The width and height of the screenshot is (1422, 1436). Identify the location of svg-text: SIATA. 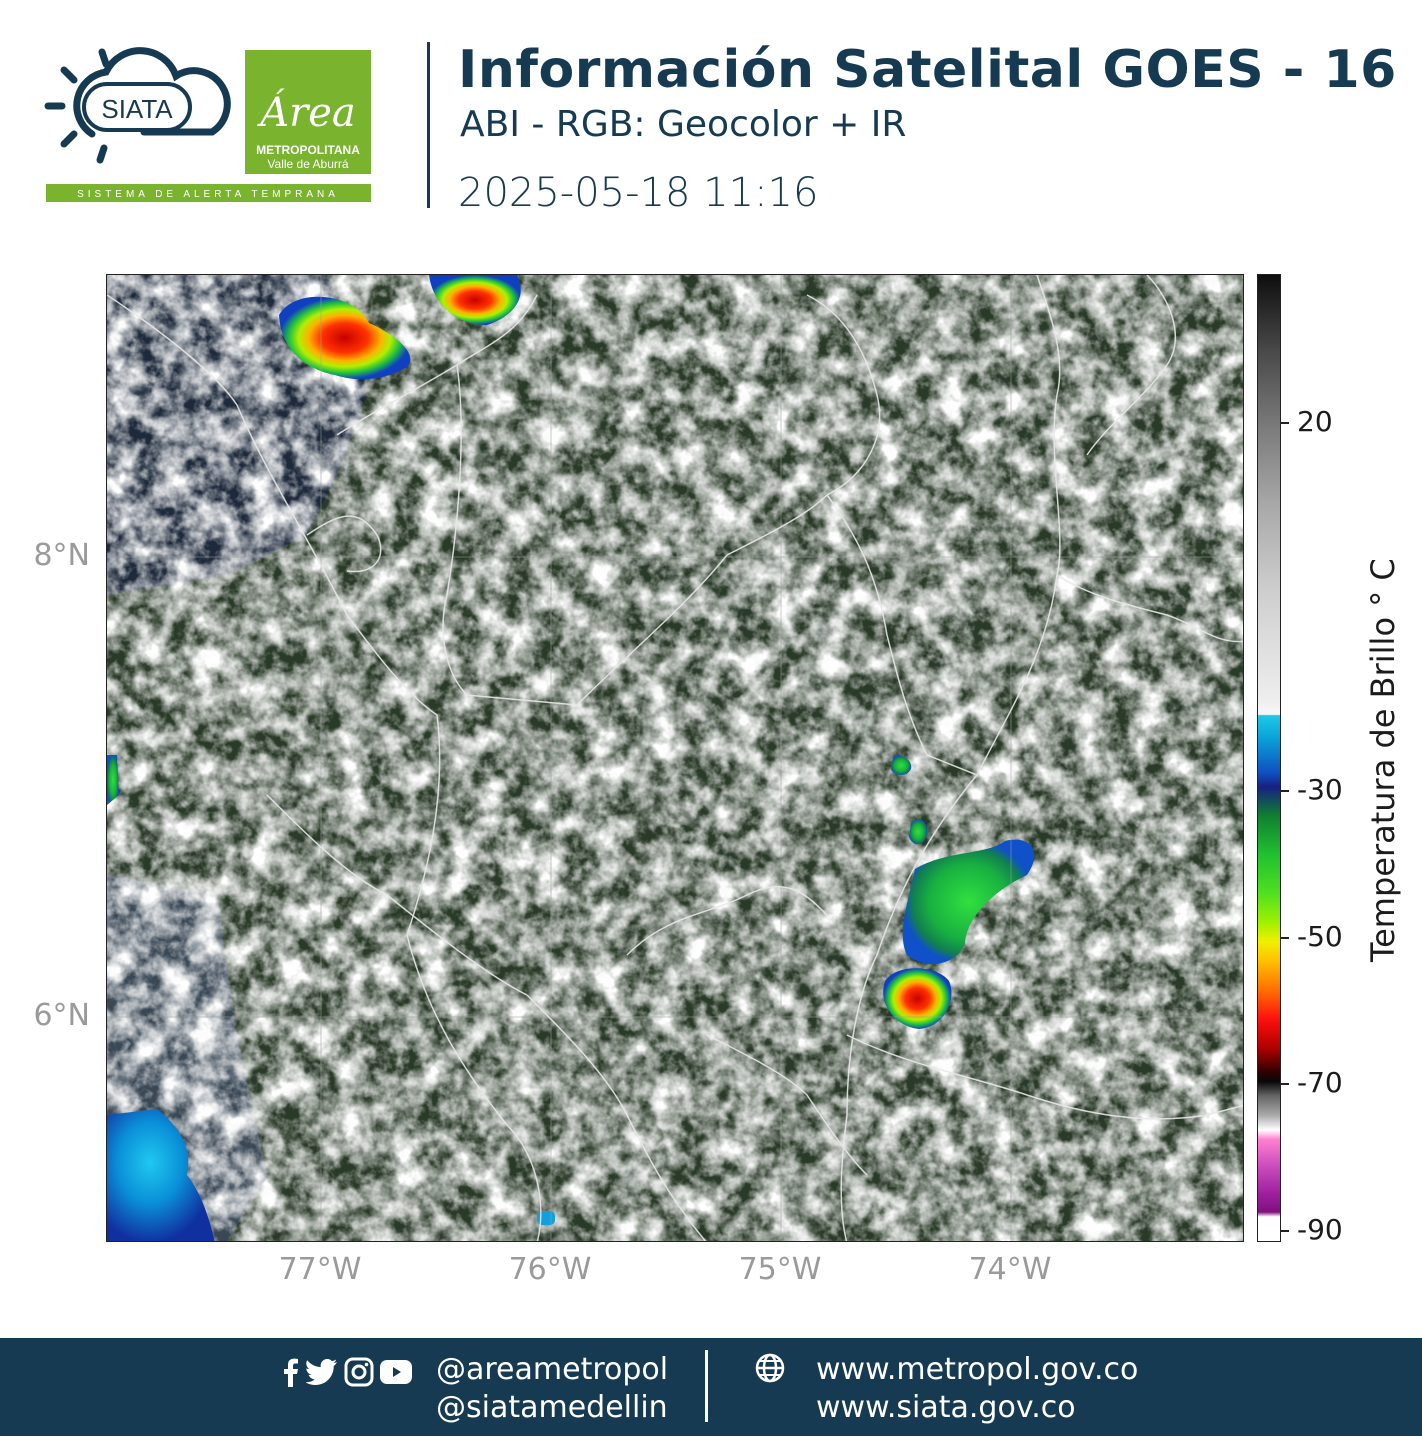
(137, 109).